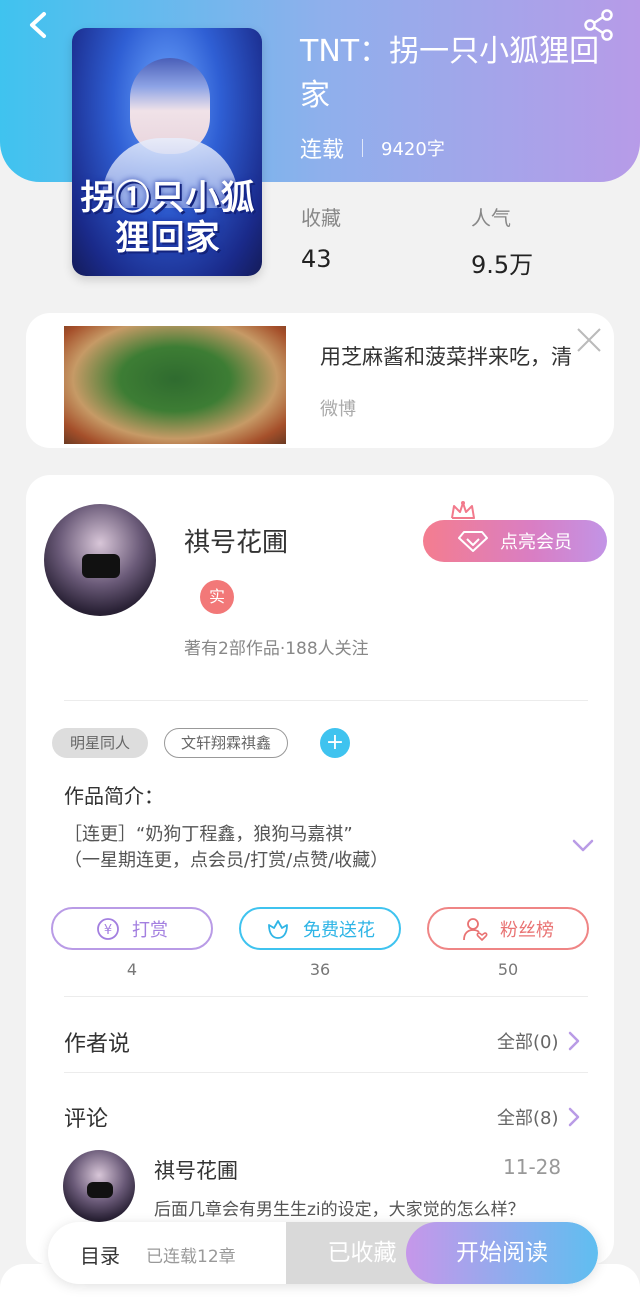 This screenshot has height=1305, width=640. I want to click on vip-activate-button: 点亮会员, so click(515, 541).